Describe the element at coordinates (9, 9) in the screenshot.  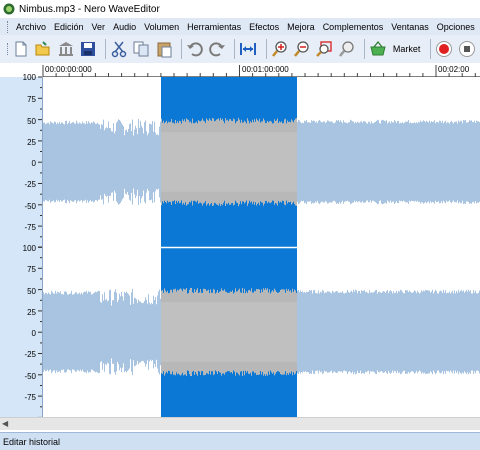
I see `nero-app-icon` at that location.